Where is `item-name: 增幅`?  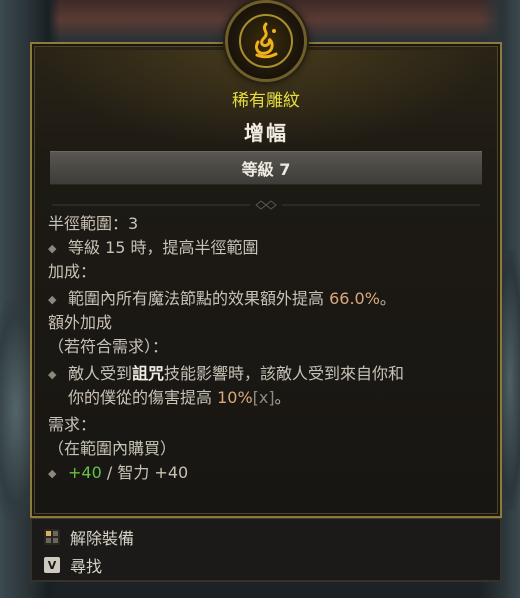 item-name: 增幅 is located at coordinates (266, 133).